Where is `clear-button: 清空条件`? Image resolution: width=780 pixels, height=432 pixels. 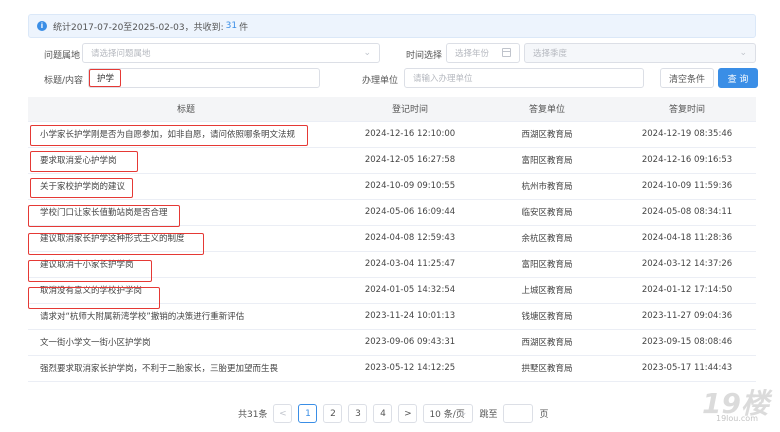 clear-button: 清空条件 is located at coordinates (687, 78).